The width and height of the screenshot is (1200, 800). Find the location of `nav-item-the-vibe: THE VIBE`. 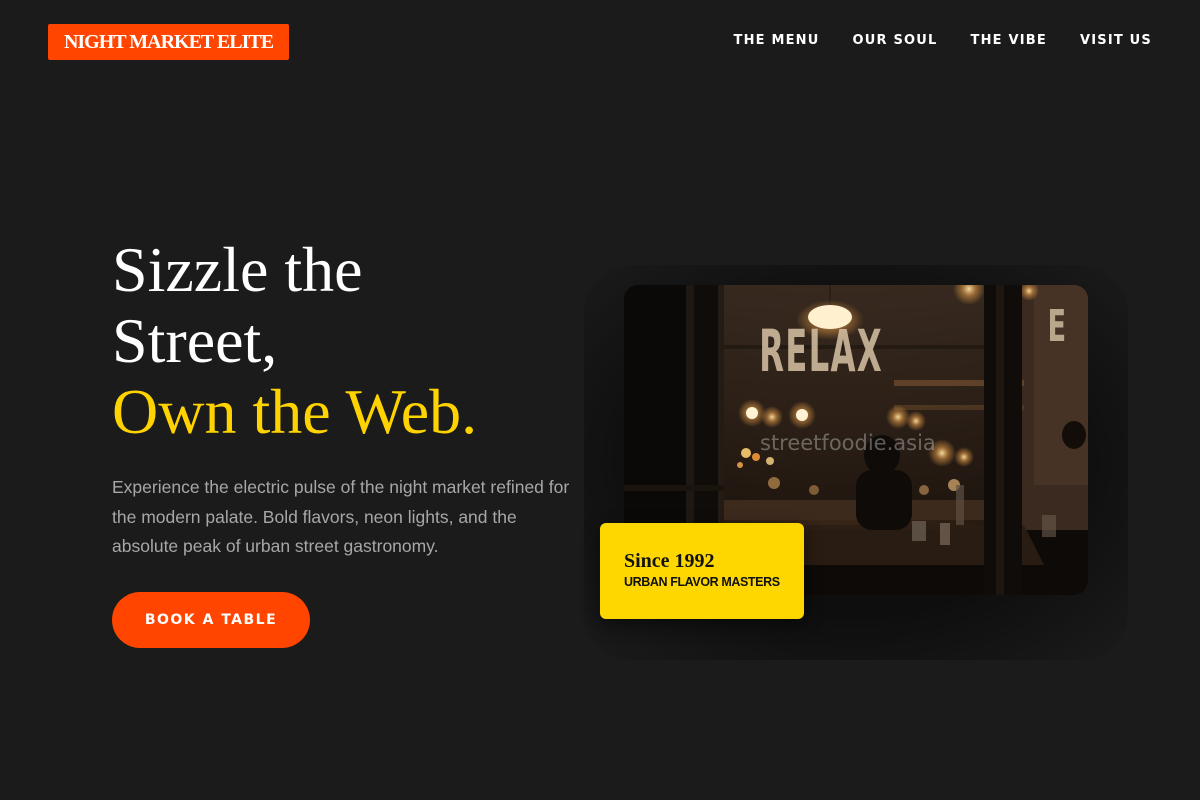

nav-item-the-vibe: THE VIBE is located at coordinates (1009, 40).